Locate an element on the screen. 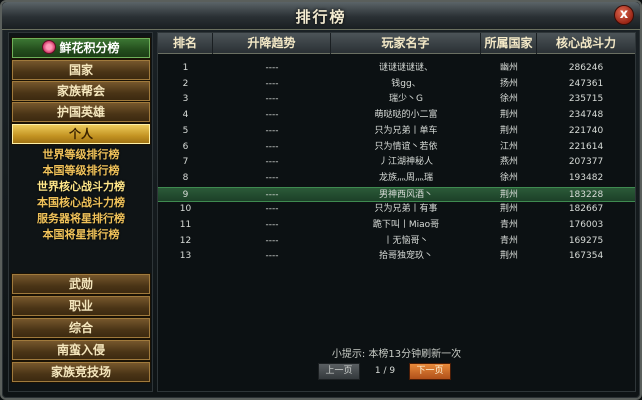 The image size is (642, 400). player-name-cell: 跪下叫丨Miao哥 is located at coordinates (406, 225).